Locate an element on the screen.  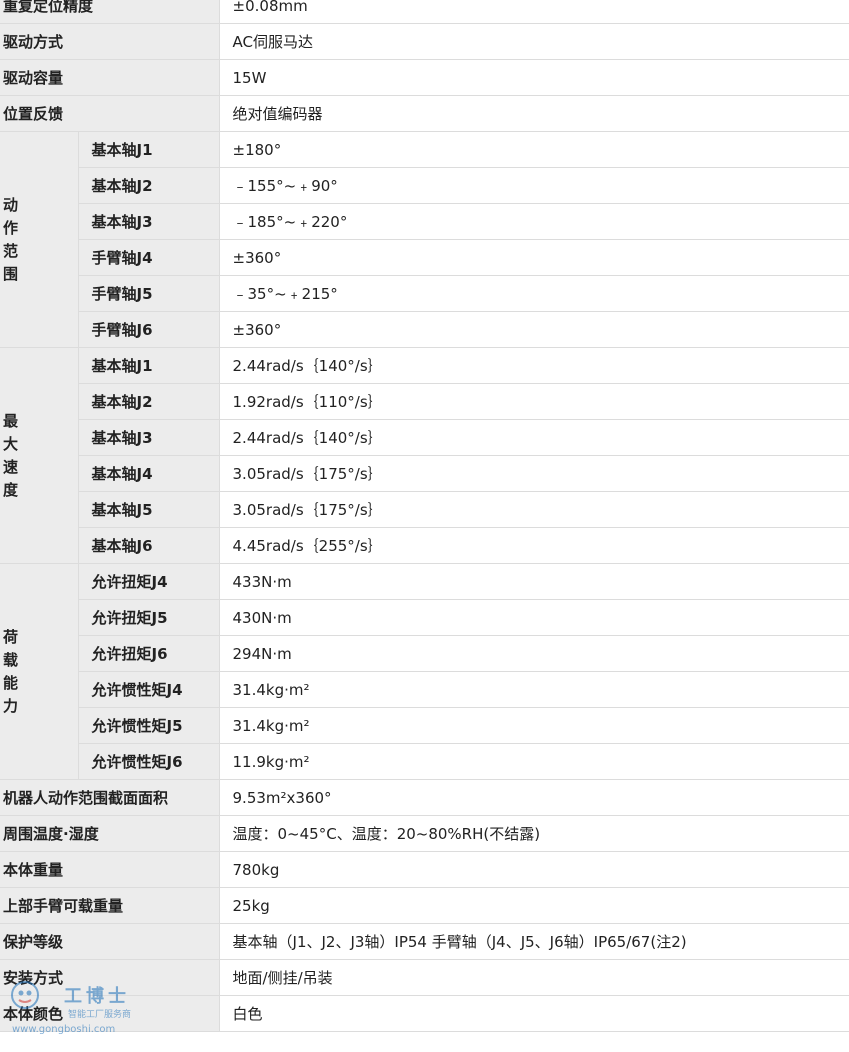
row-label: 安装方式 is located at coordinates (110, 977).